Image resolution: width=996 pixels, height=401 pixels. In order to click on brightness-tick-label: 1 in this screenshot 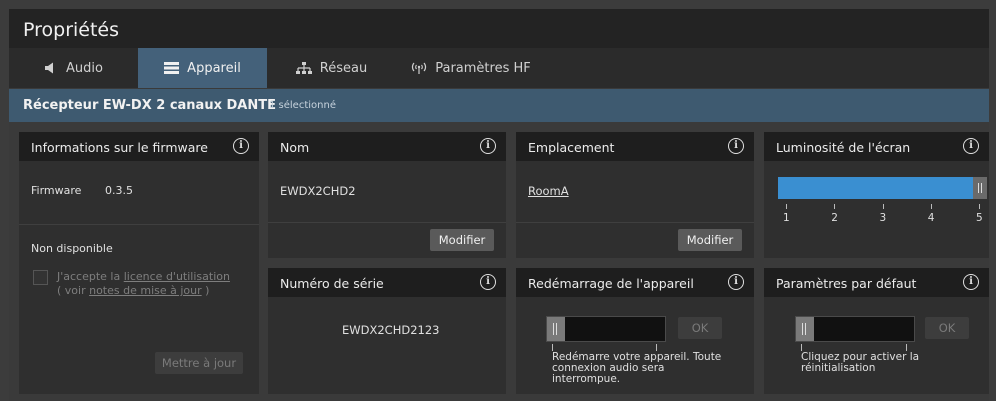, I will do `click(786, 218)`.